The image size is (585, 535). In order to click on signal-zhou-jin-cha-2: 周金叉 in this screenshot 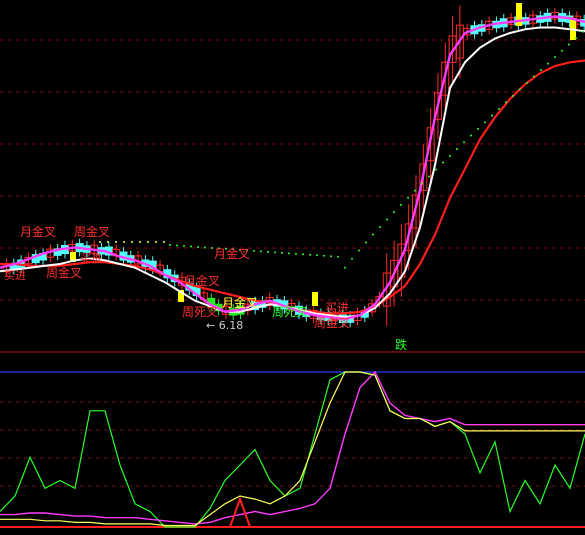, I will do `click(64, 272)`.